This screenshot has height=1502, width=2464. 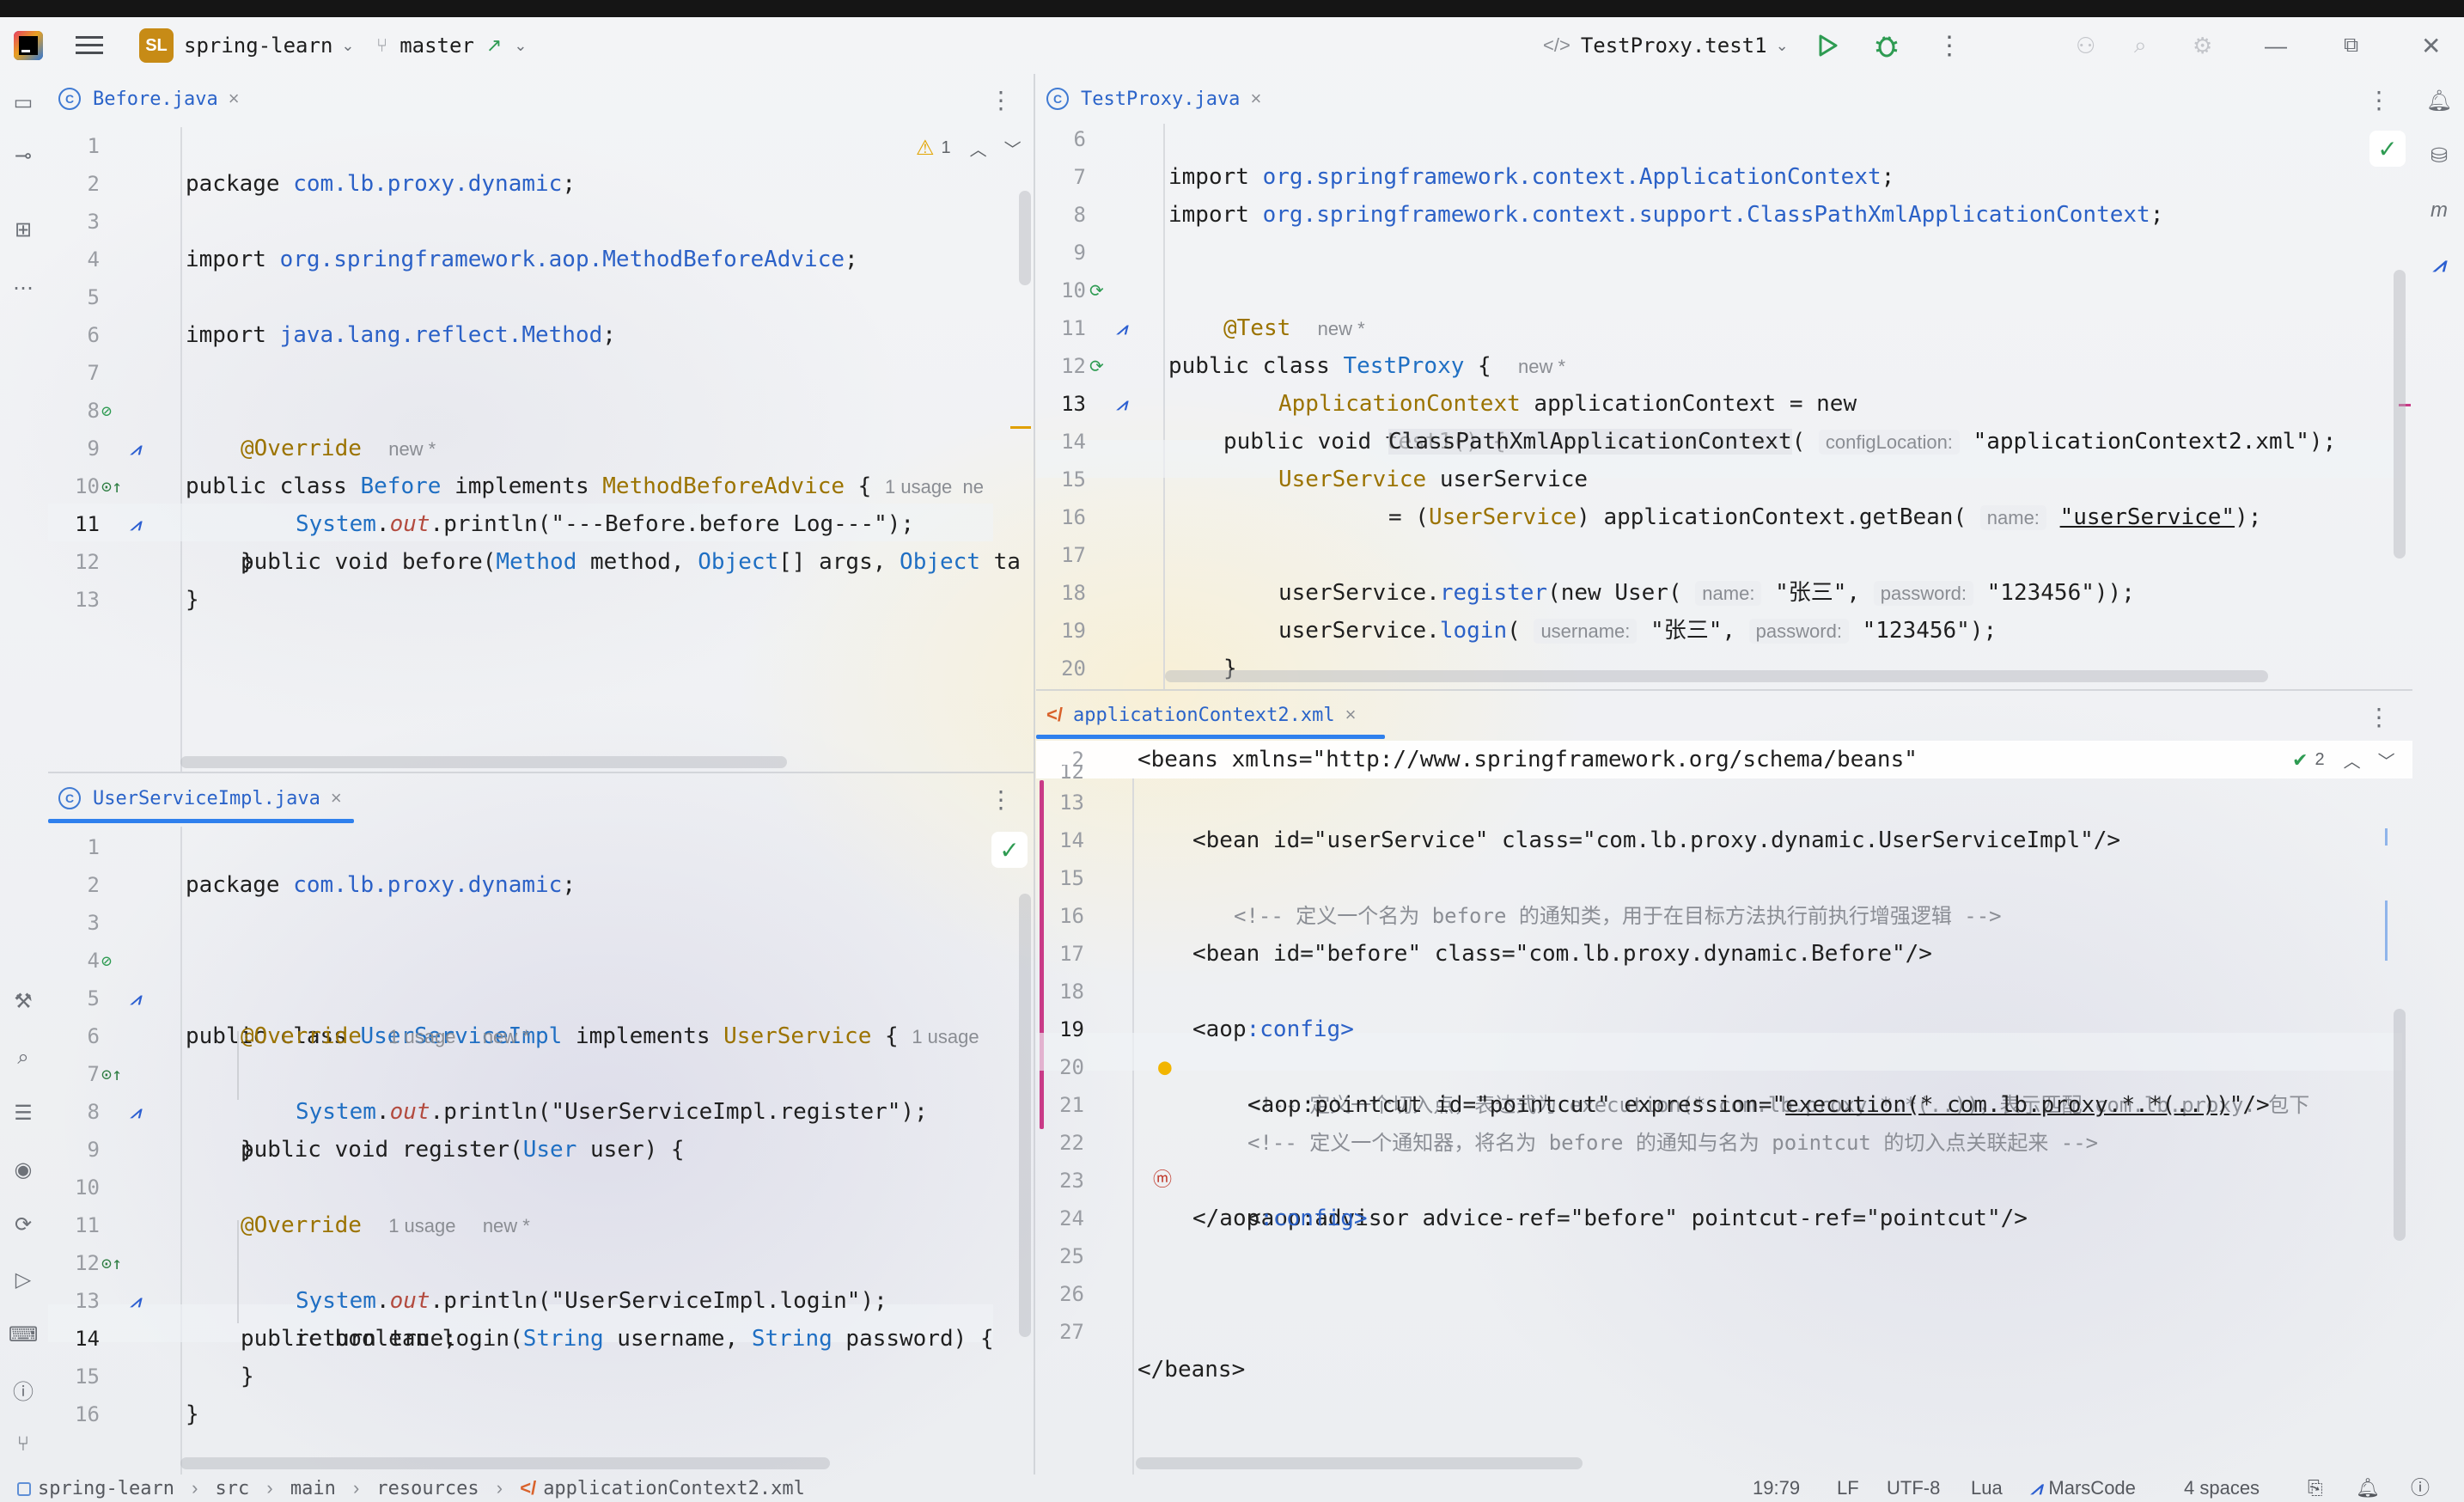 I want to click on breadcrumb-item: main, so click(x=313, y=1488).